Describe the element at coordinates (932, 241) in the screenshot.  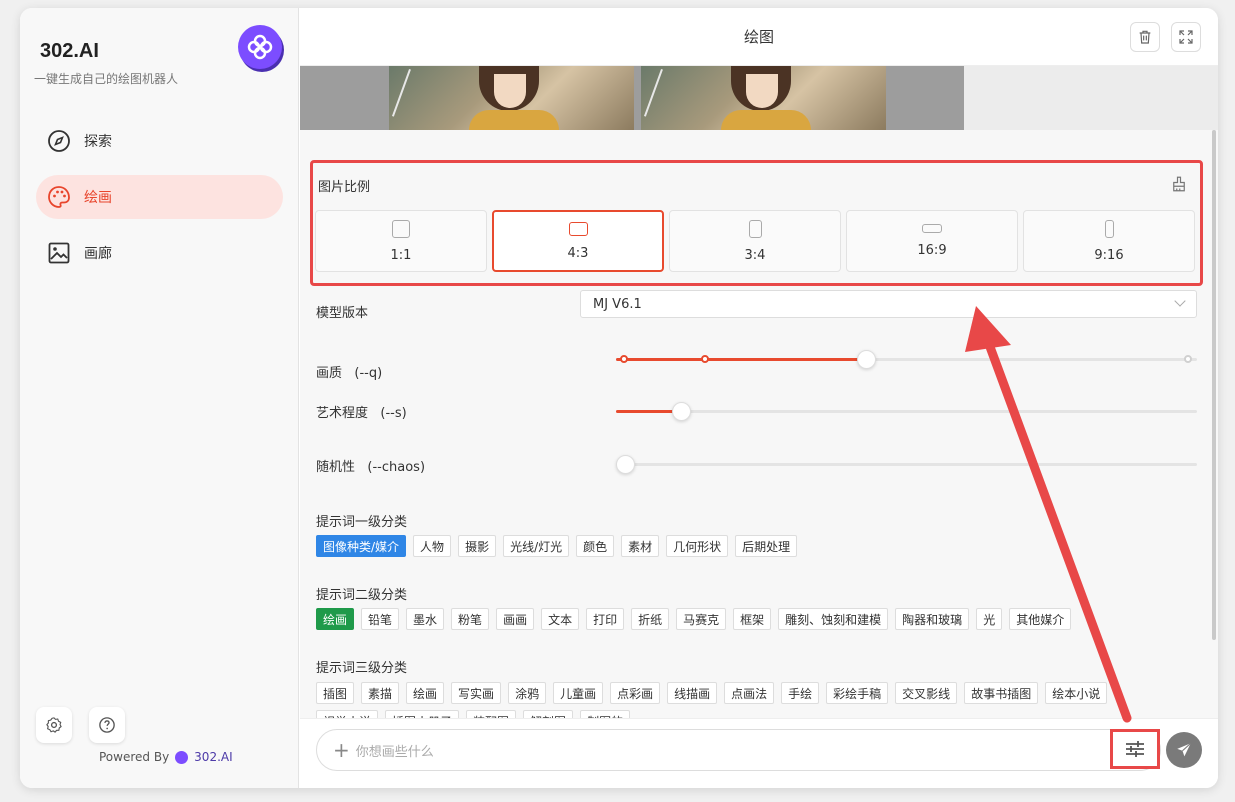
I see `ratio-option-16-9: 16:9` at that location.